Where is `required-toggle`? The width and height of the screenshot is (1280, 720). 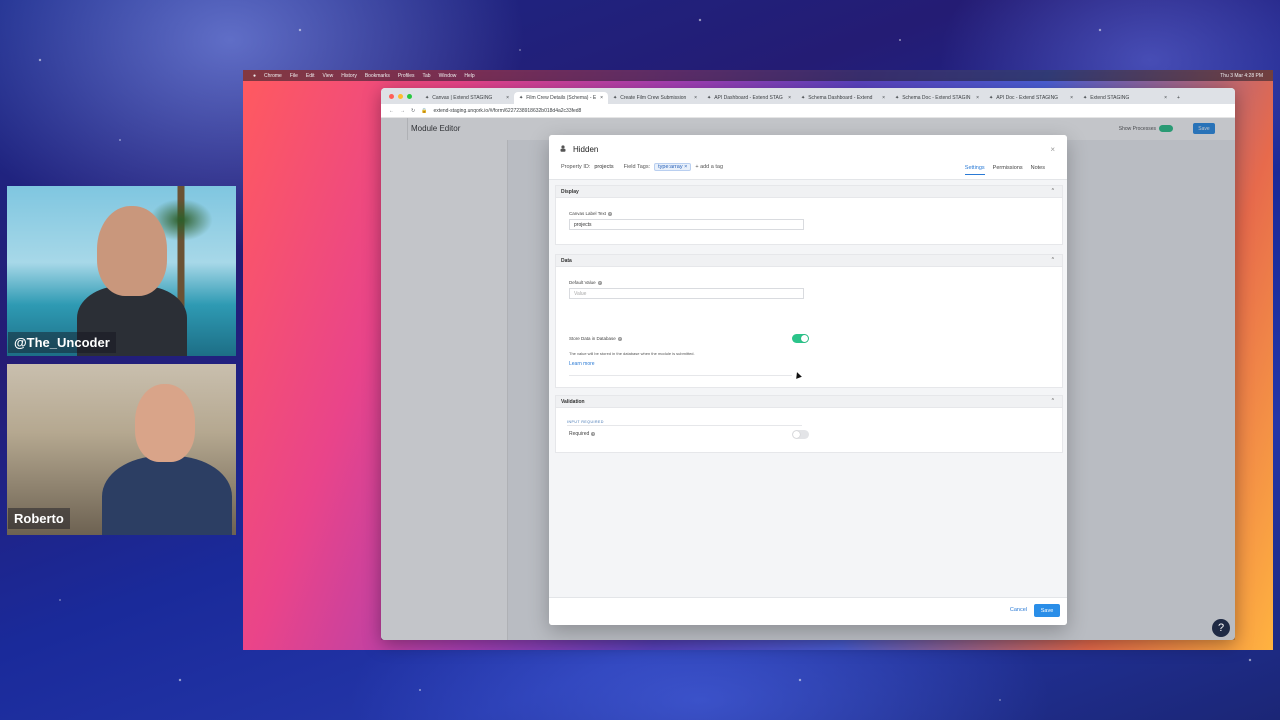
required-toggle is located at coordinates (800, 434).